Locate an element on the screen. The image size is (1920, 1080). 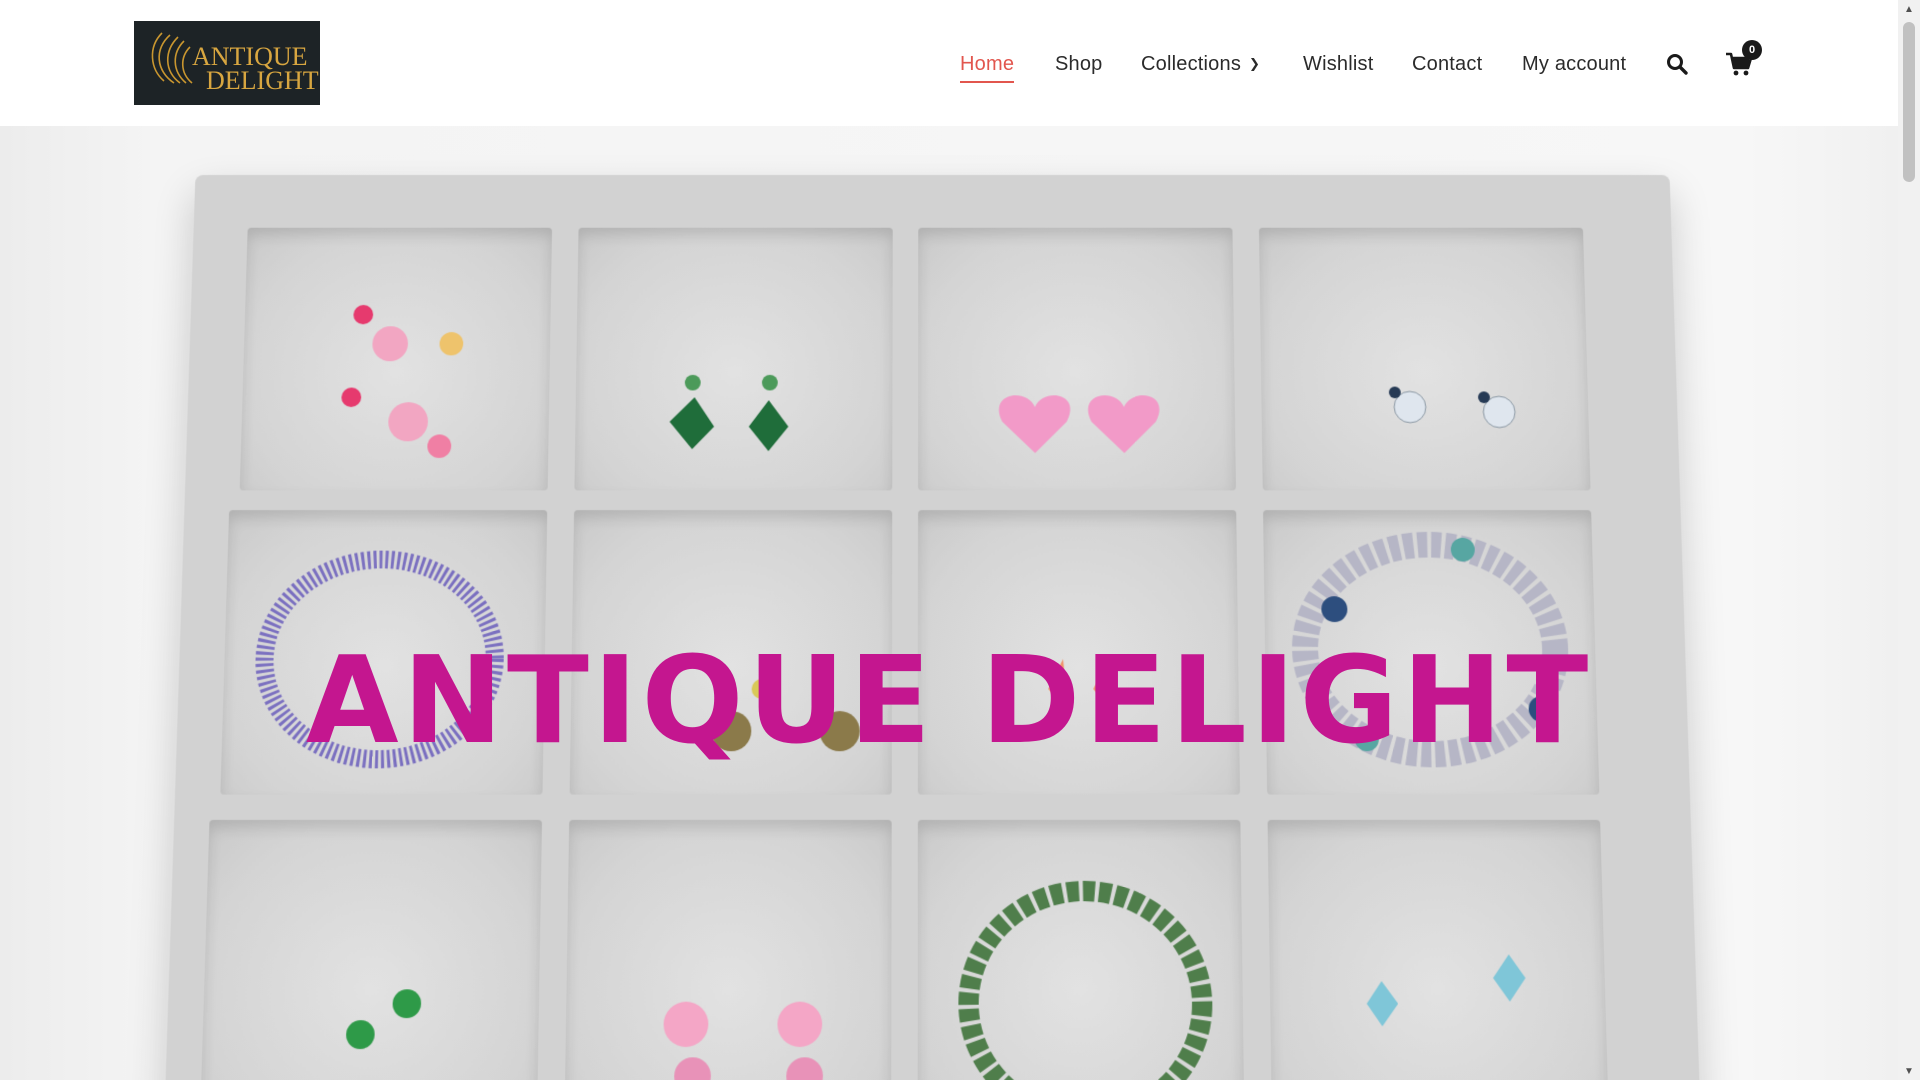
page-scrollbar: ▲ ▼ is located at coordinates (1909, 540).